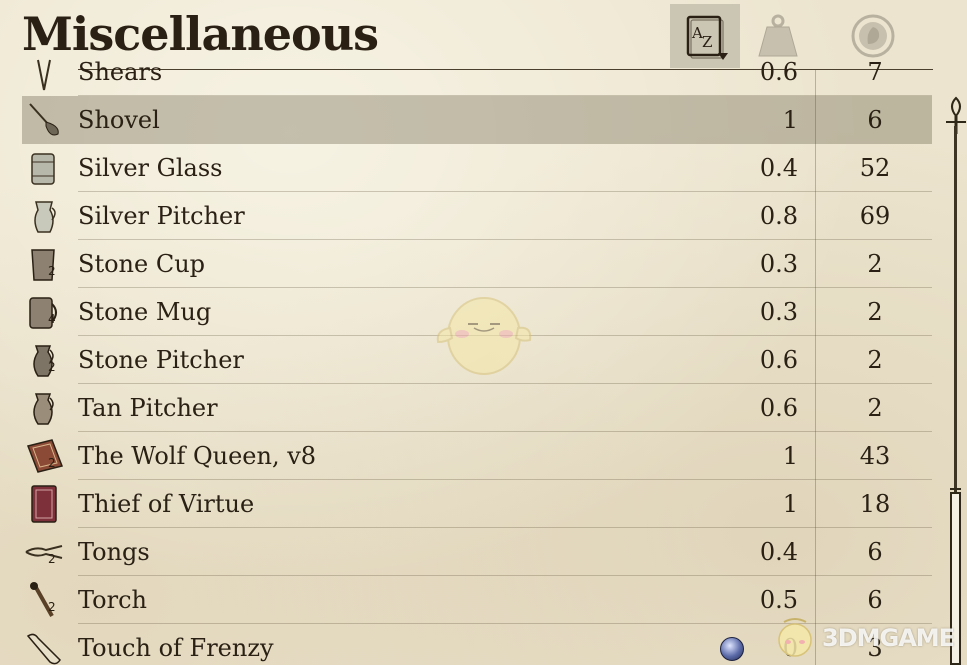 The width and height of the screenshot is (967, 665). What do you see at coordinates (875, 456) in the screenshot?
I see `item-value: 43` at bounding box center [875, 456].